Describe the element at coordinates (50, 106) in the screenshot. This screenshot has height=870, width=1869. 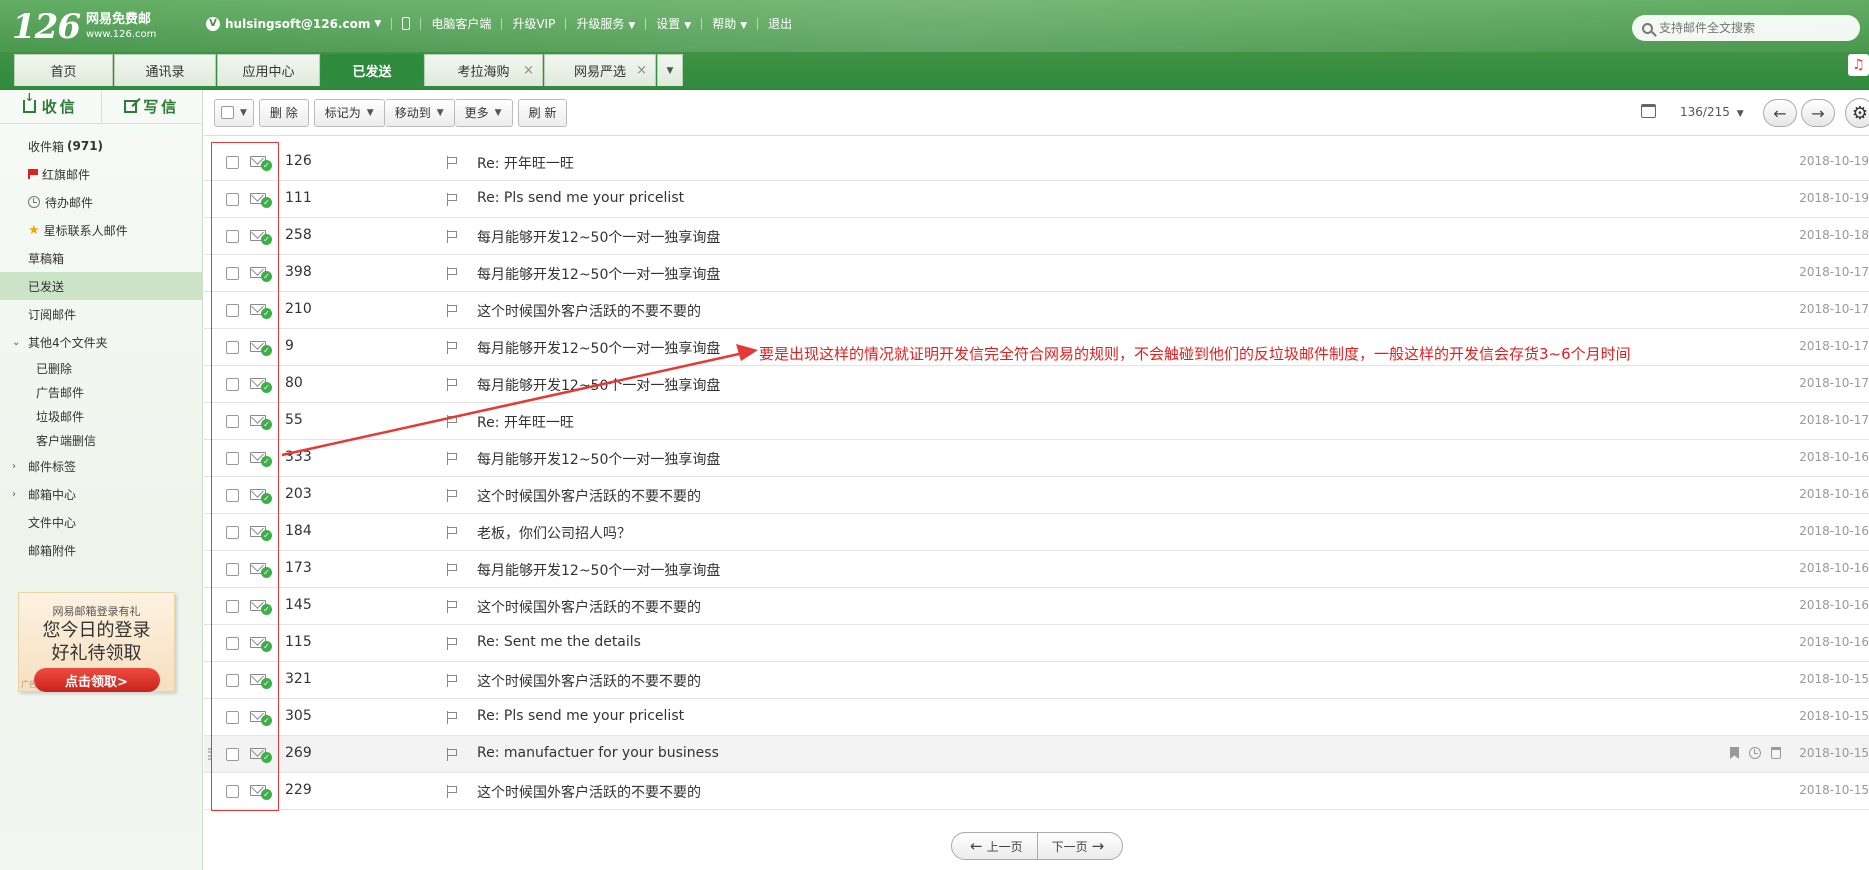
I see `receive-button: 收信` at that location.